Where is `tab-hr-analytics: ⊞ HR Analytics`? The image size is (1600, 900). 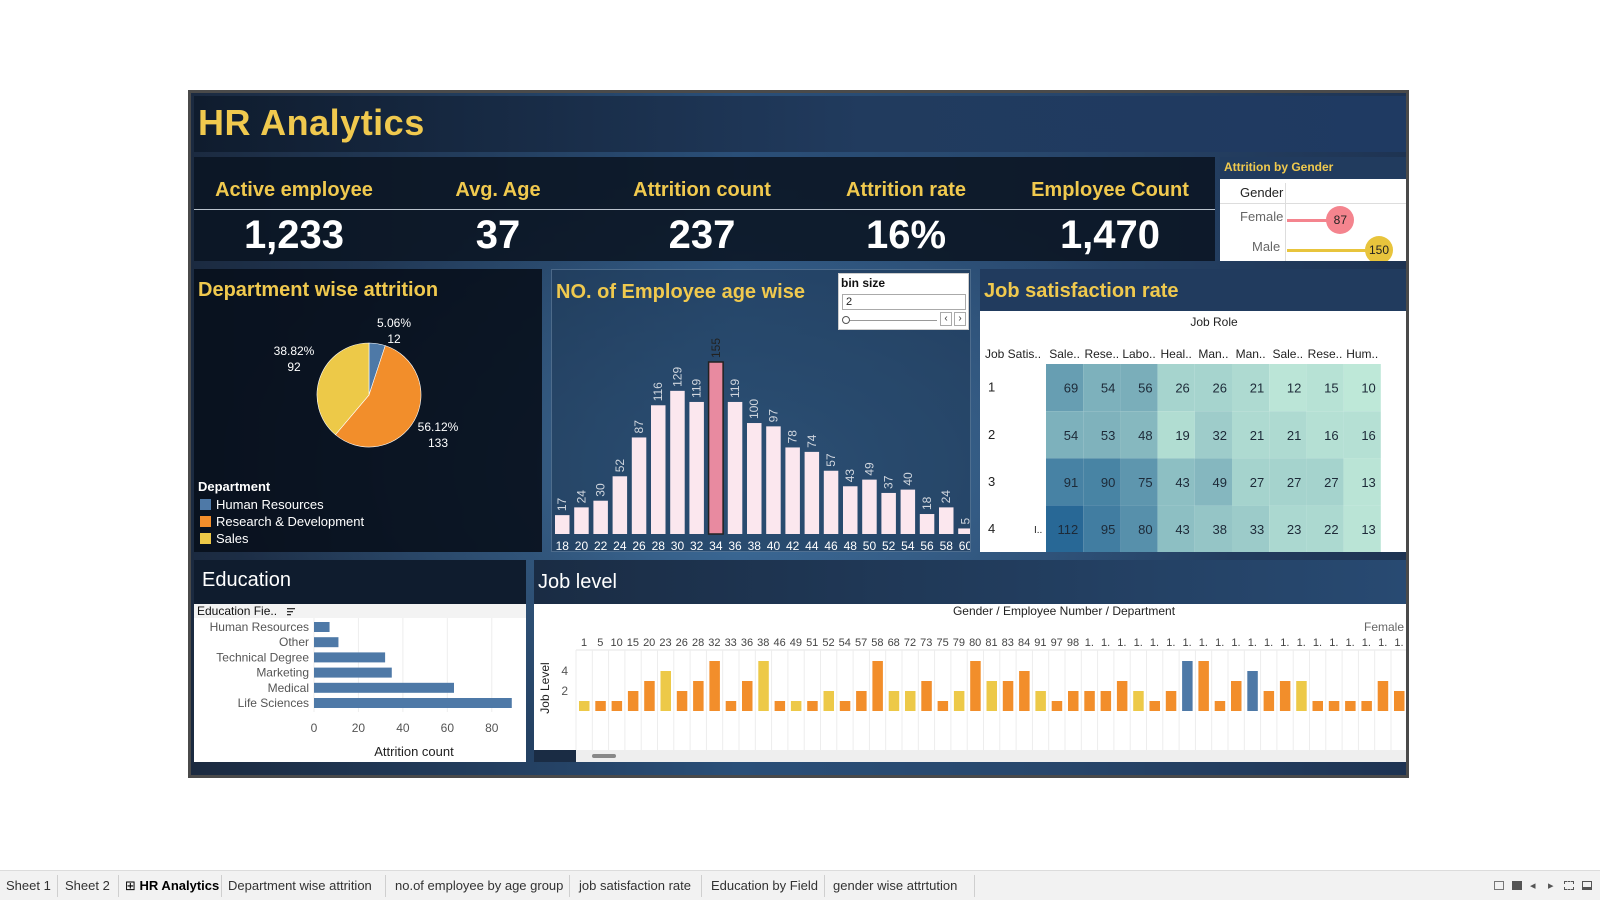 tab-hr-analytics: ⊞ HR Analytics is located at coordinates (172, 886).